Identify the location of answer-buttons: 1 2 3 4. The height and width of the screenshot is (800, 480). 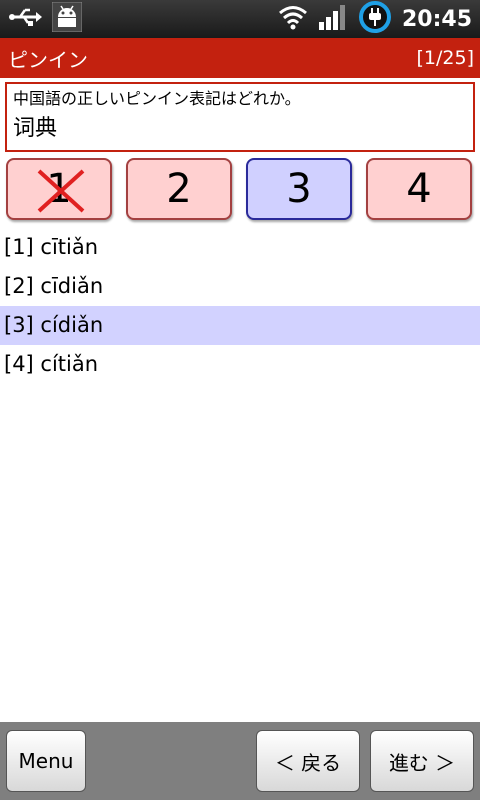
(240, 189).